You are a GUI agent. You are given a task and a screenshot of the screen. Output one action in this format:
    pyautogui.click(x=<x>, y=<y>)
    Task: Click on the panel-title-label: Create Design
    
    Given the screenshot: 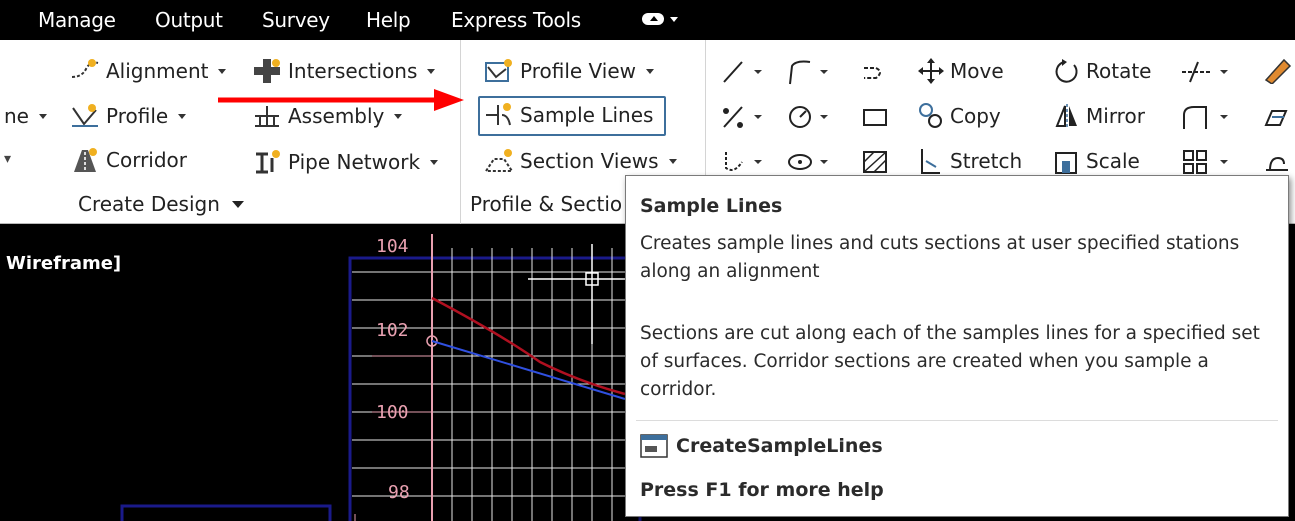 What is the action you would take?
    pyautogui.click(x=149, y=204)
    